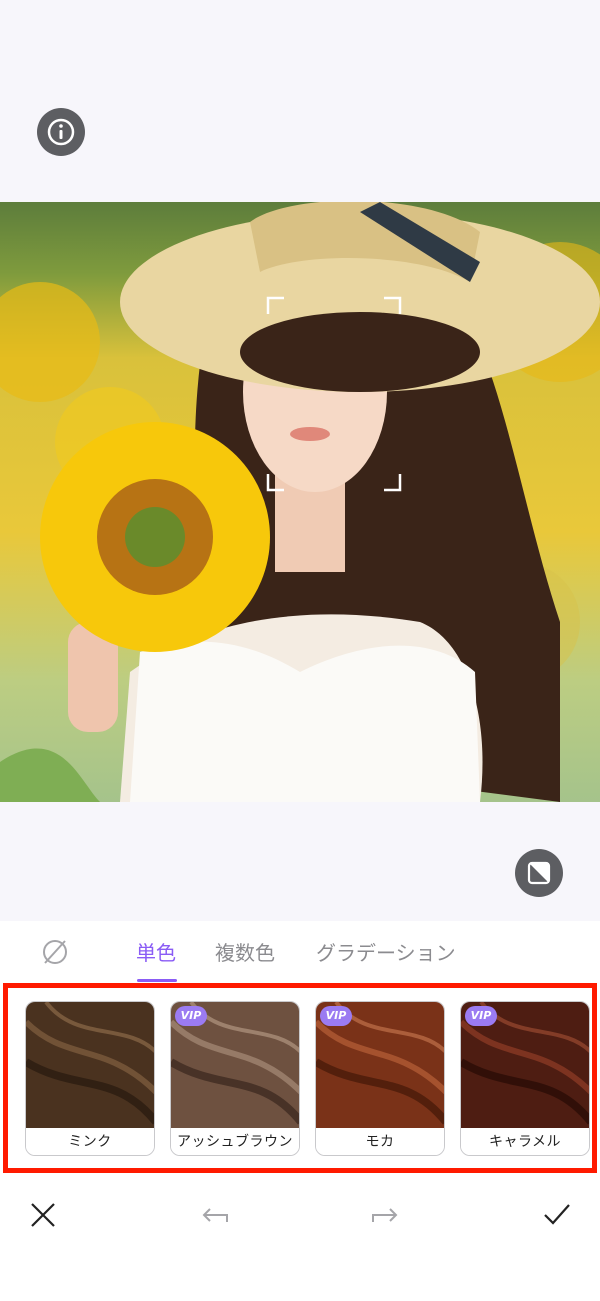  I want to click on tab-gradation: グラデーション, so click(386, 951).